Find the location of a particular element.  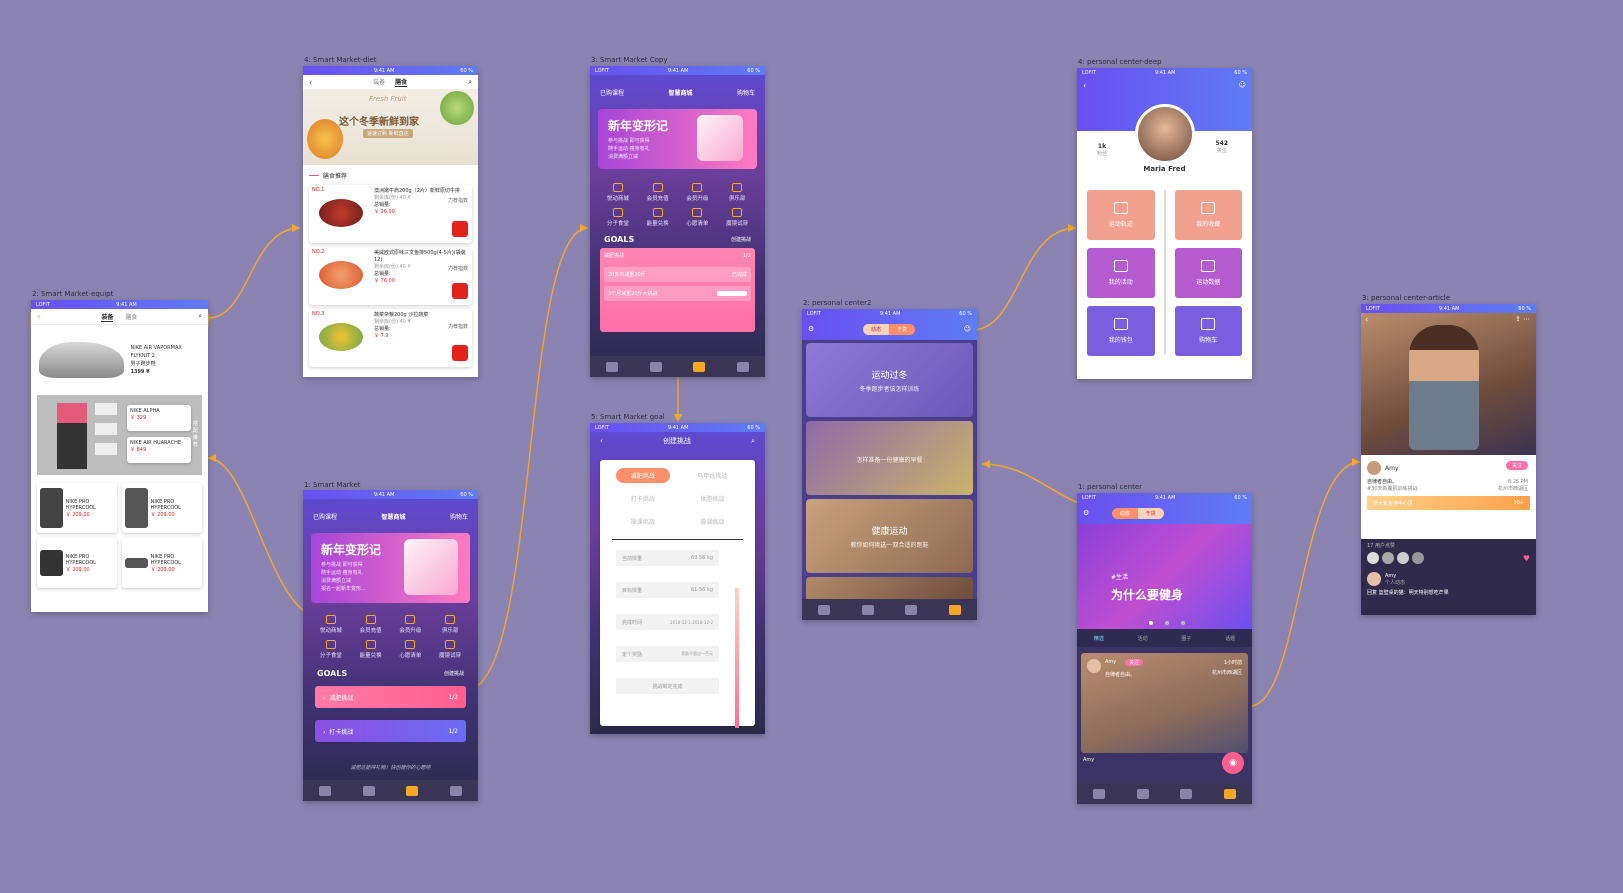

settings-icon: ⚙ is located at coordinates (1086, 513).